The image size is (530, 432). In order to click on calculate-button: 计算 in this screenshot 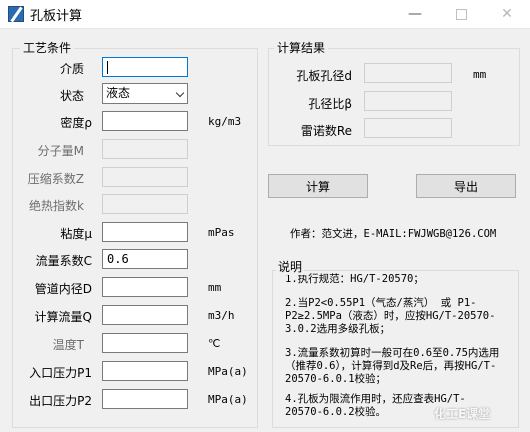, I will do `click(318, 186)`.